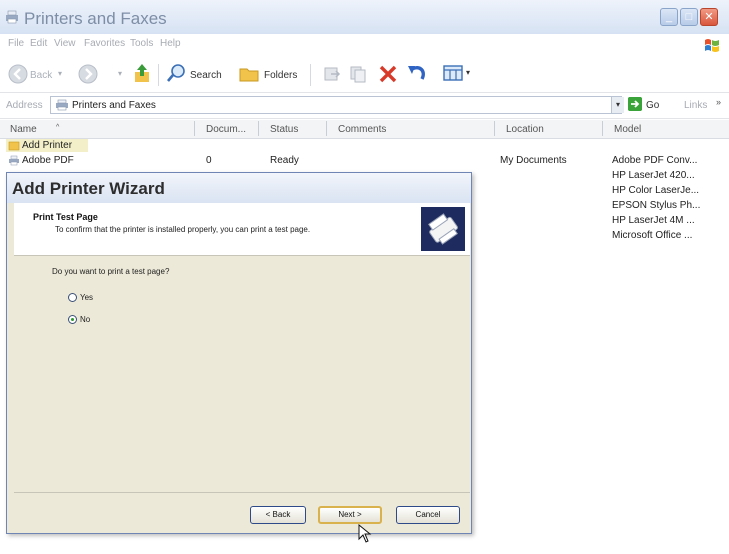 The image size is (729, 554). What do you see at coordinates (332, 74) in the screenshot?
I see `move-to-icon` at bounding box center [332, 74].